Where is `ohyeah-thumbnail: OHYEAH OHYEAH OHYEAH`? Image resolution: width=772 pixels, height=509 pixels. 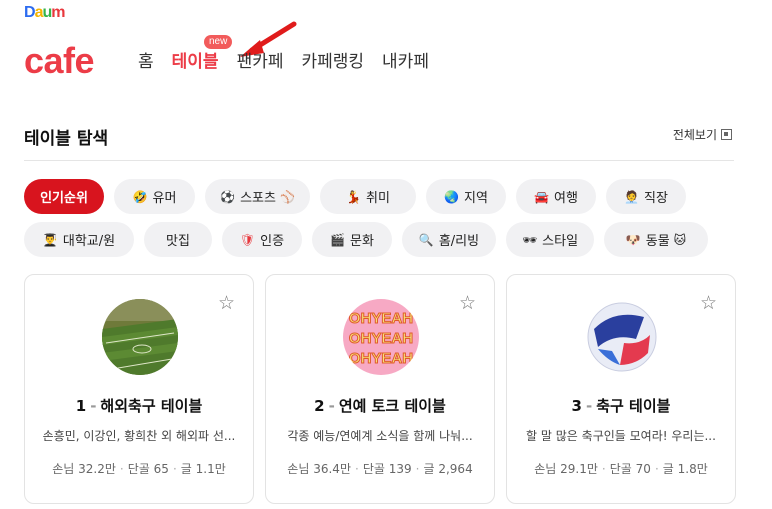
ohyeah-thumbnail: OHYEAH OHYEAH OHYEAH is located at coordinates (381, 337).